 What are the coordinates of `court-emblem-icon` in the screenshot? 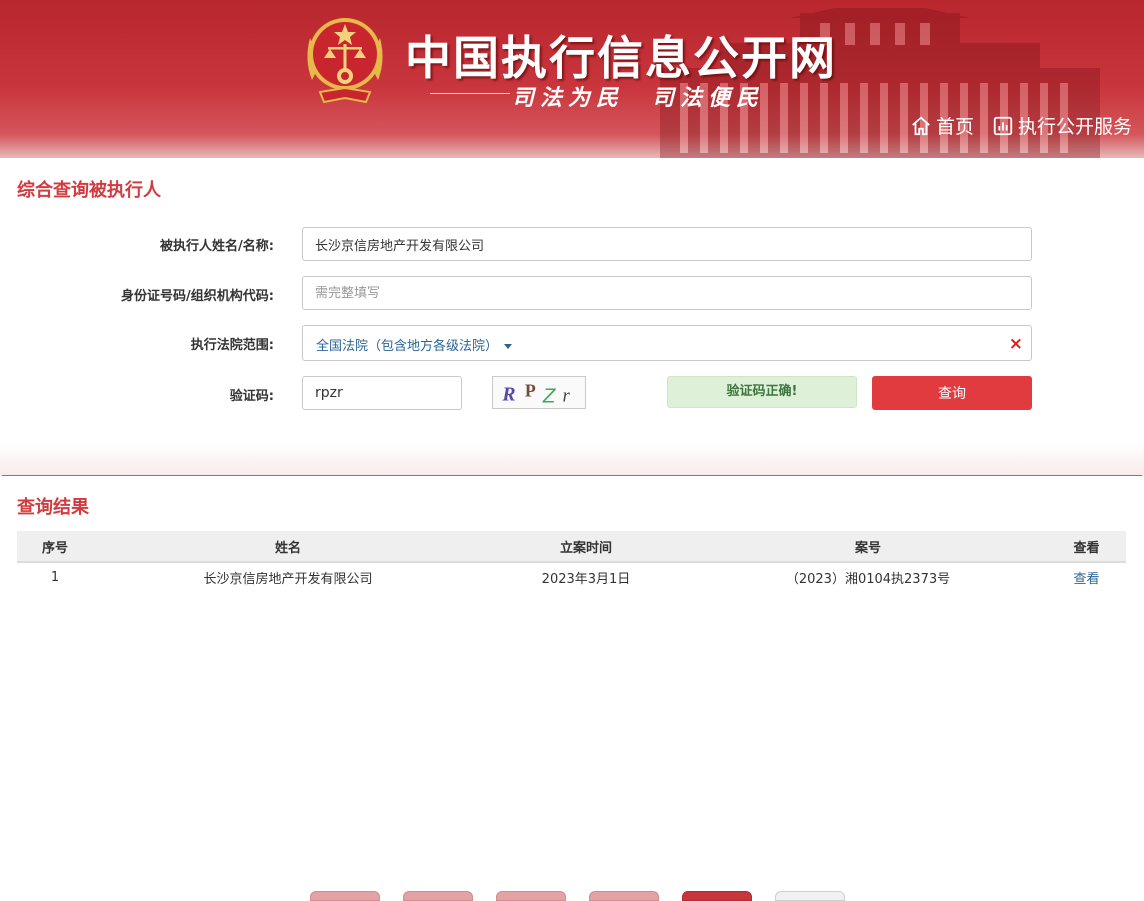 It's located at (345, 61).